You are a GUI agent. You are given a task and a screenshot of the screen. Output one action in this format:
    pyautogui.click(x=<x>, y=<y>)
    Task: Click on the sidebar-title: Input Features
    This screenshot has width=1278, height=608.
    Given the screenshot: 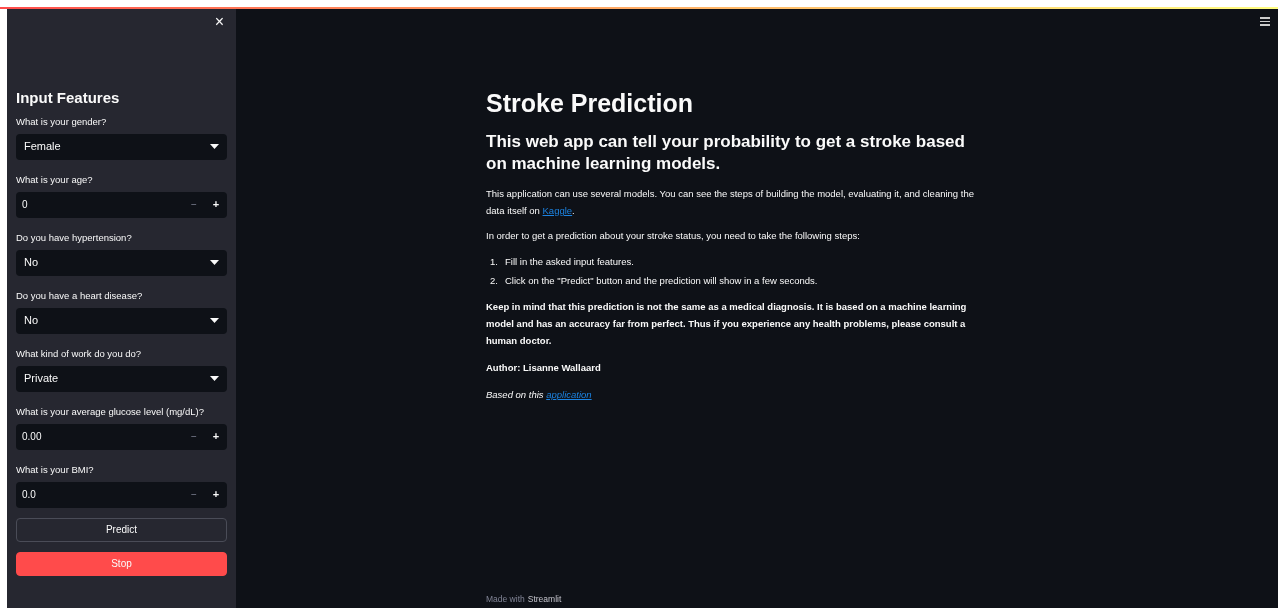 What is the action you would take?
    pyautogui.click(x=68, y=98)
    